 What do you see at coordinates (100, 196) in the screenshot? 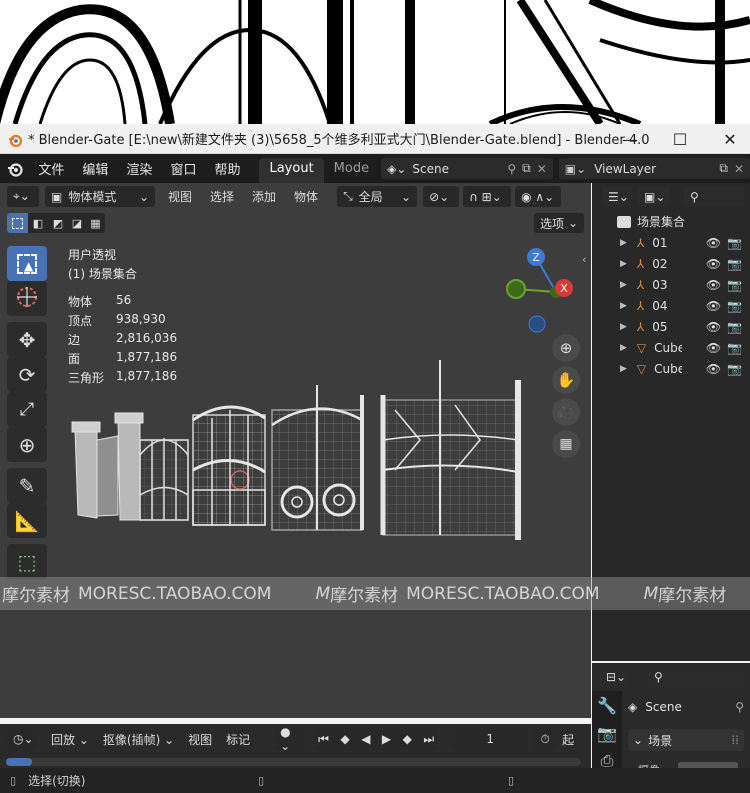
I see `mode-dropdown: ▣ 物体模式 ⌄` at bounding box center [100, 196].